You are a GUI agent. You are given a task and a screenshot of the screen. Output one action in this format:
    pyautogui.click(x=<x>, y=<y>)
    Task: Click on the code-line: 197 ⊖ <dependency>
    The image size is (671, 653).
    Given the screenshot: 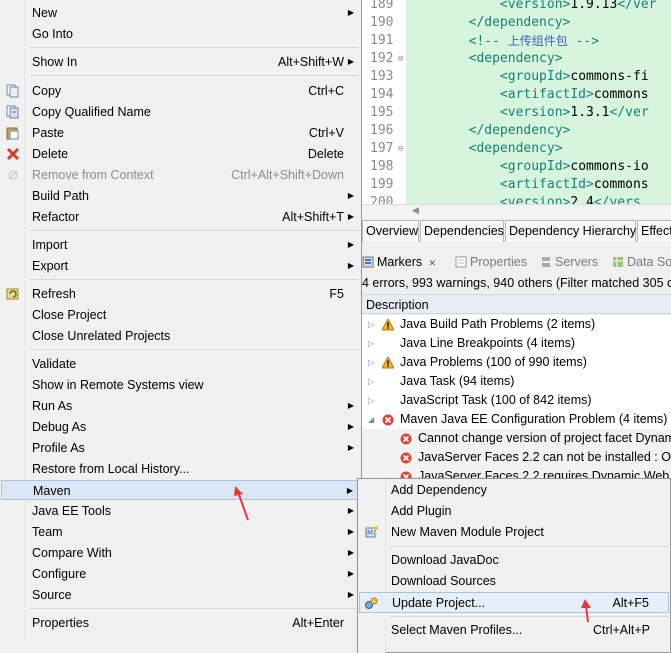 What is the action you would take?
    pyautogui.click(x=516, y=149)
    